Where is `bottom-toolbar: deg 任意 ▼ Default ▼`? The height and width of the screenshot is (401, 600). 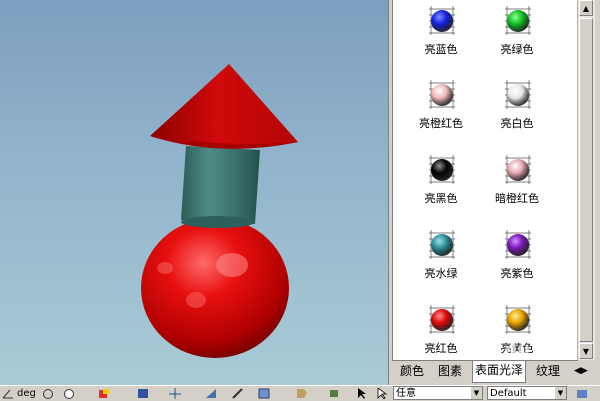 bottom-toolbar: deg 任意 ▼ Default ▼ is located at coordinates (300, 393).